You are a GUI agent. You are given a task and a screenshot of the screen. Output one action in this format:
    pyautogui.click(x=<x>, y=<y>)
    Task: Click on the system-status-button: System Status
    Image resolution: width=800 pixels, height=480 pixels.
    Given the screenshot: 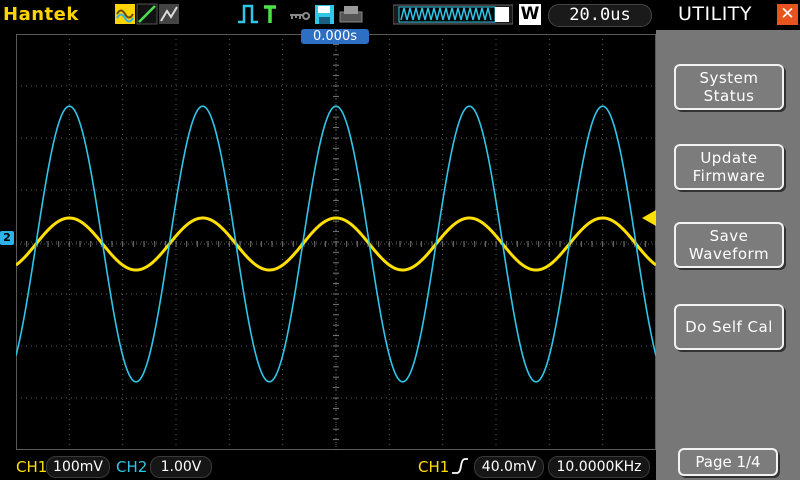 What is the action you would take?
    pyautogui.click(x=729, y=87)
    